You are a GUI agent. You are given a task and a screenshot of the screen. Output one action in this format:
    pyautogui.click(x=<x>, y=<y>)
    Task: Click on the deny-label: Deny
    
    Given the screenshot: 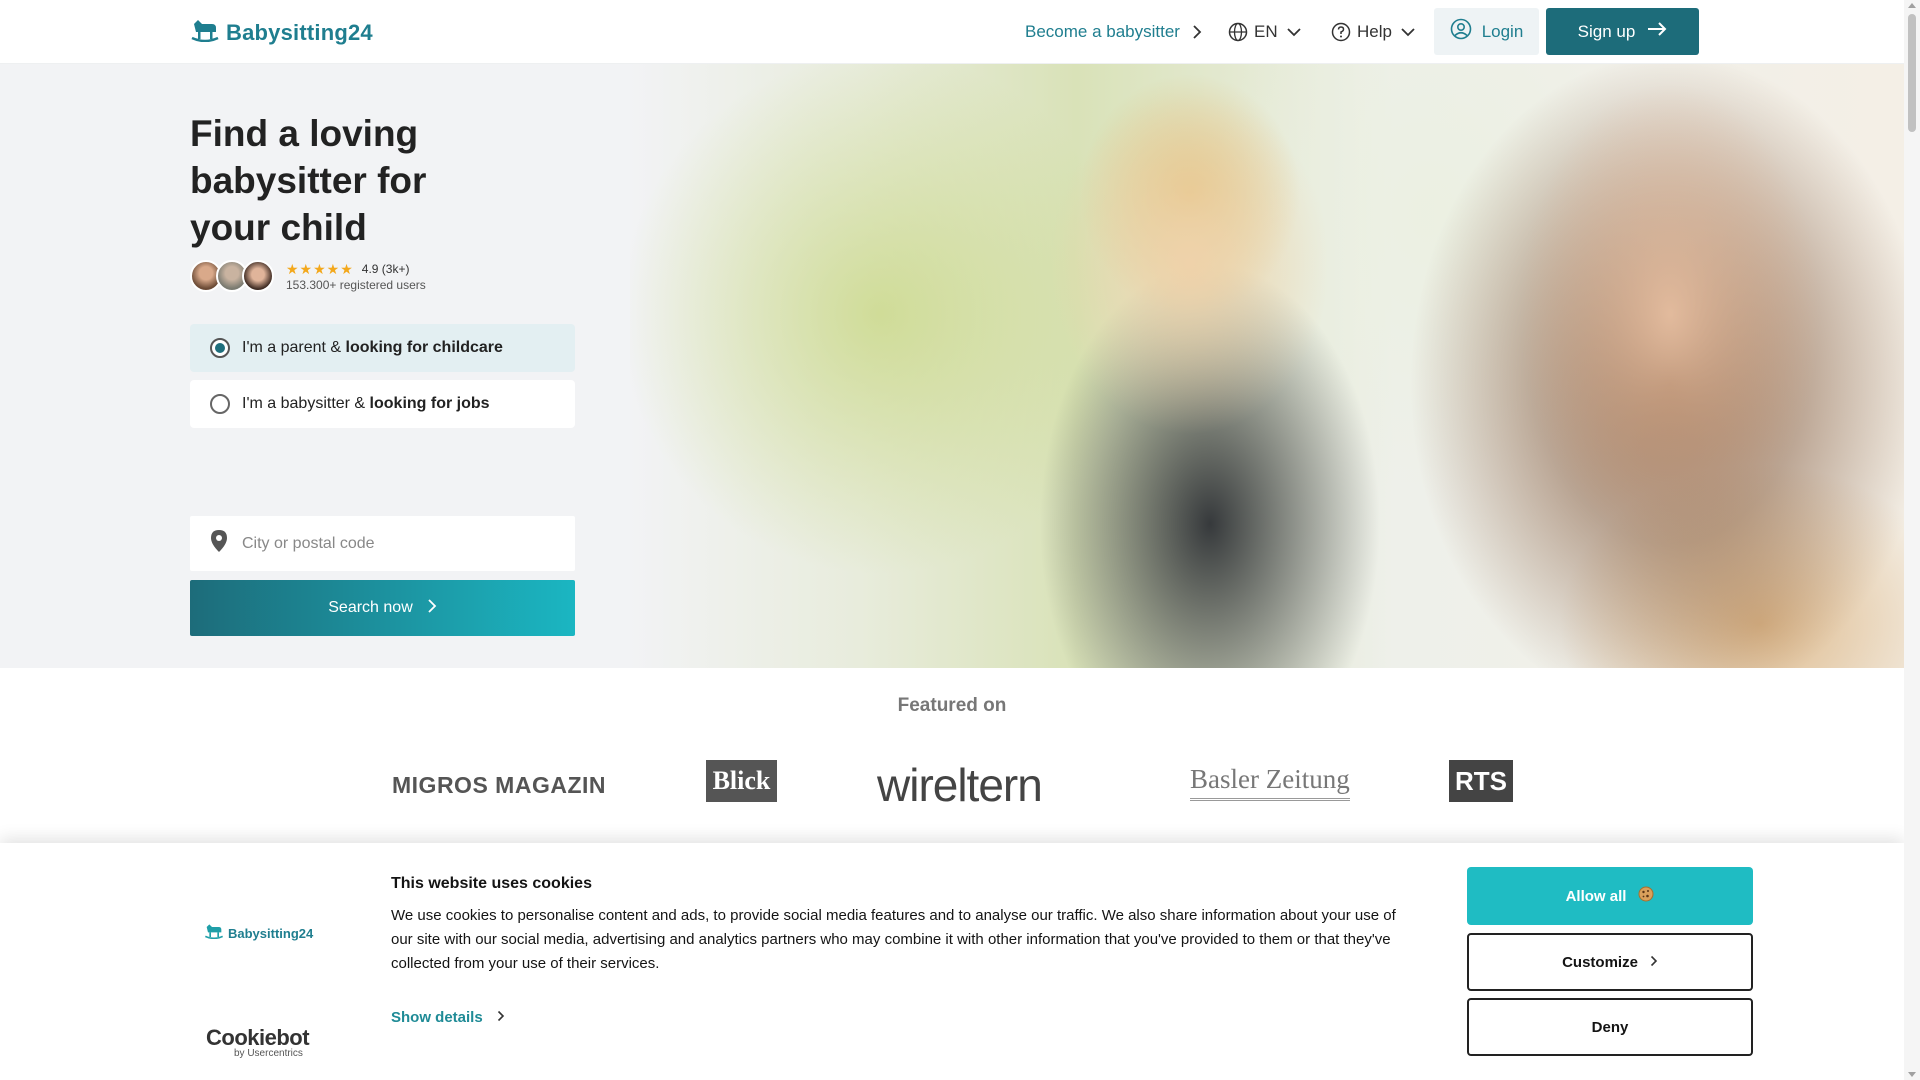 What is the action you would take?
    pyautogui.click(x=1610, y=1027)
    